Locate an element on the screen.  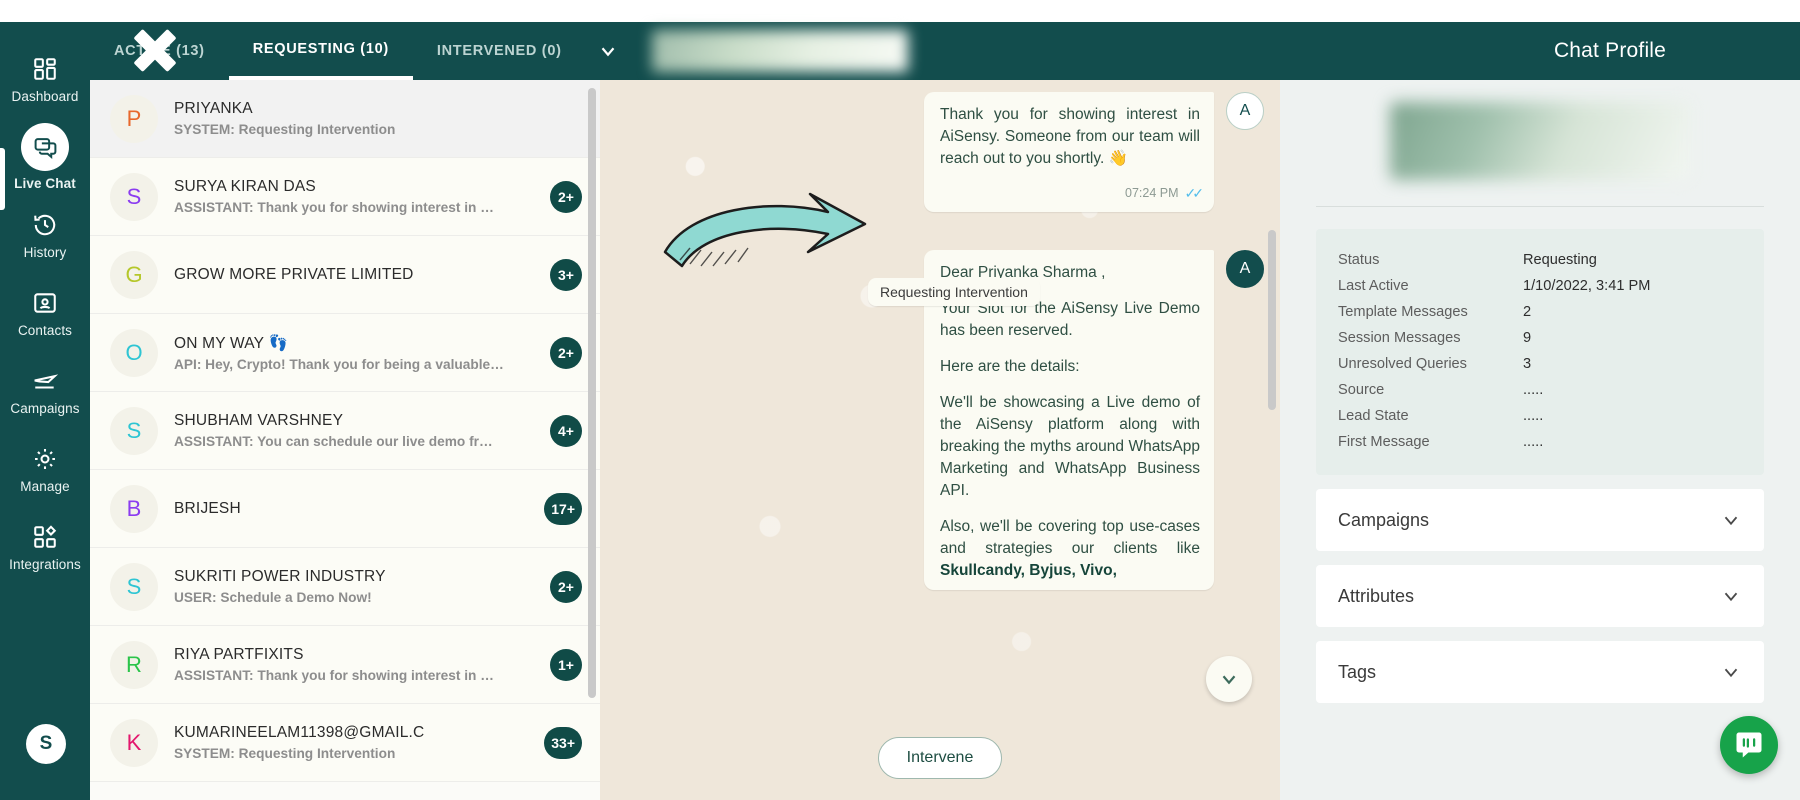
message-time: 07:24 PM is located at coordinates (1152, 193).